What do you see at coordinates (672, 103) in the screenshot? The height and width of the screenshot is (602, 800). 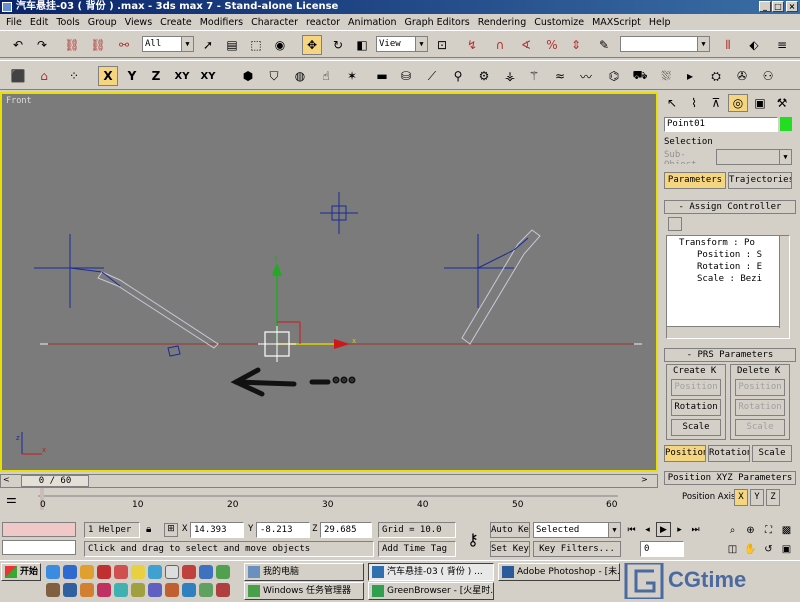 I see `create-tab-icon: ↖` at bounding box center [672, 103].